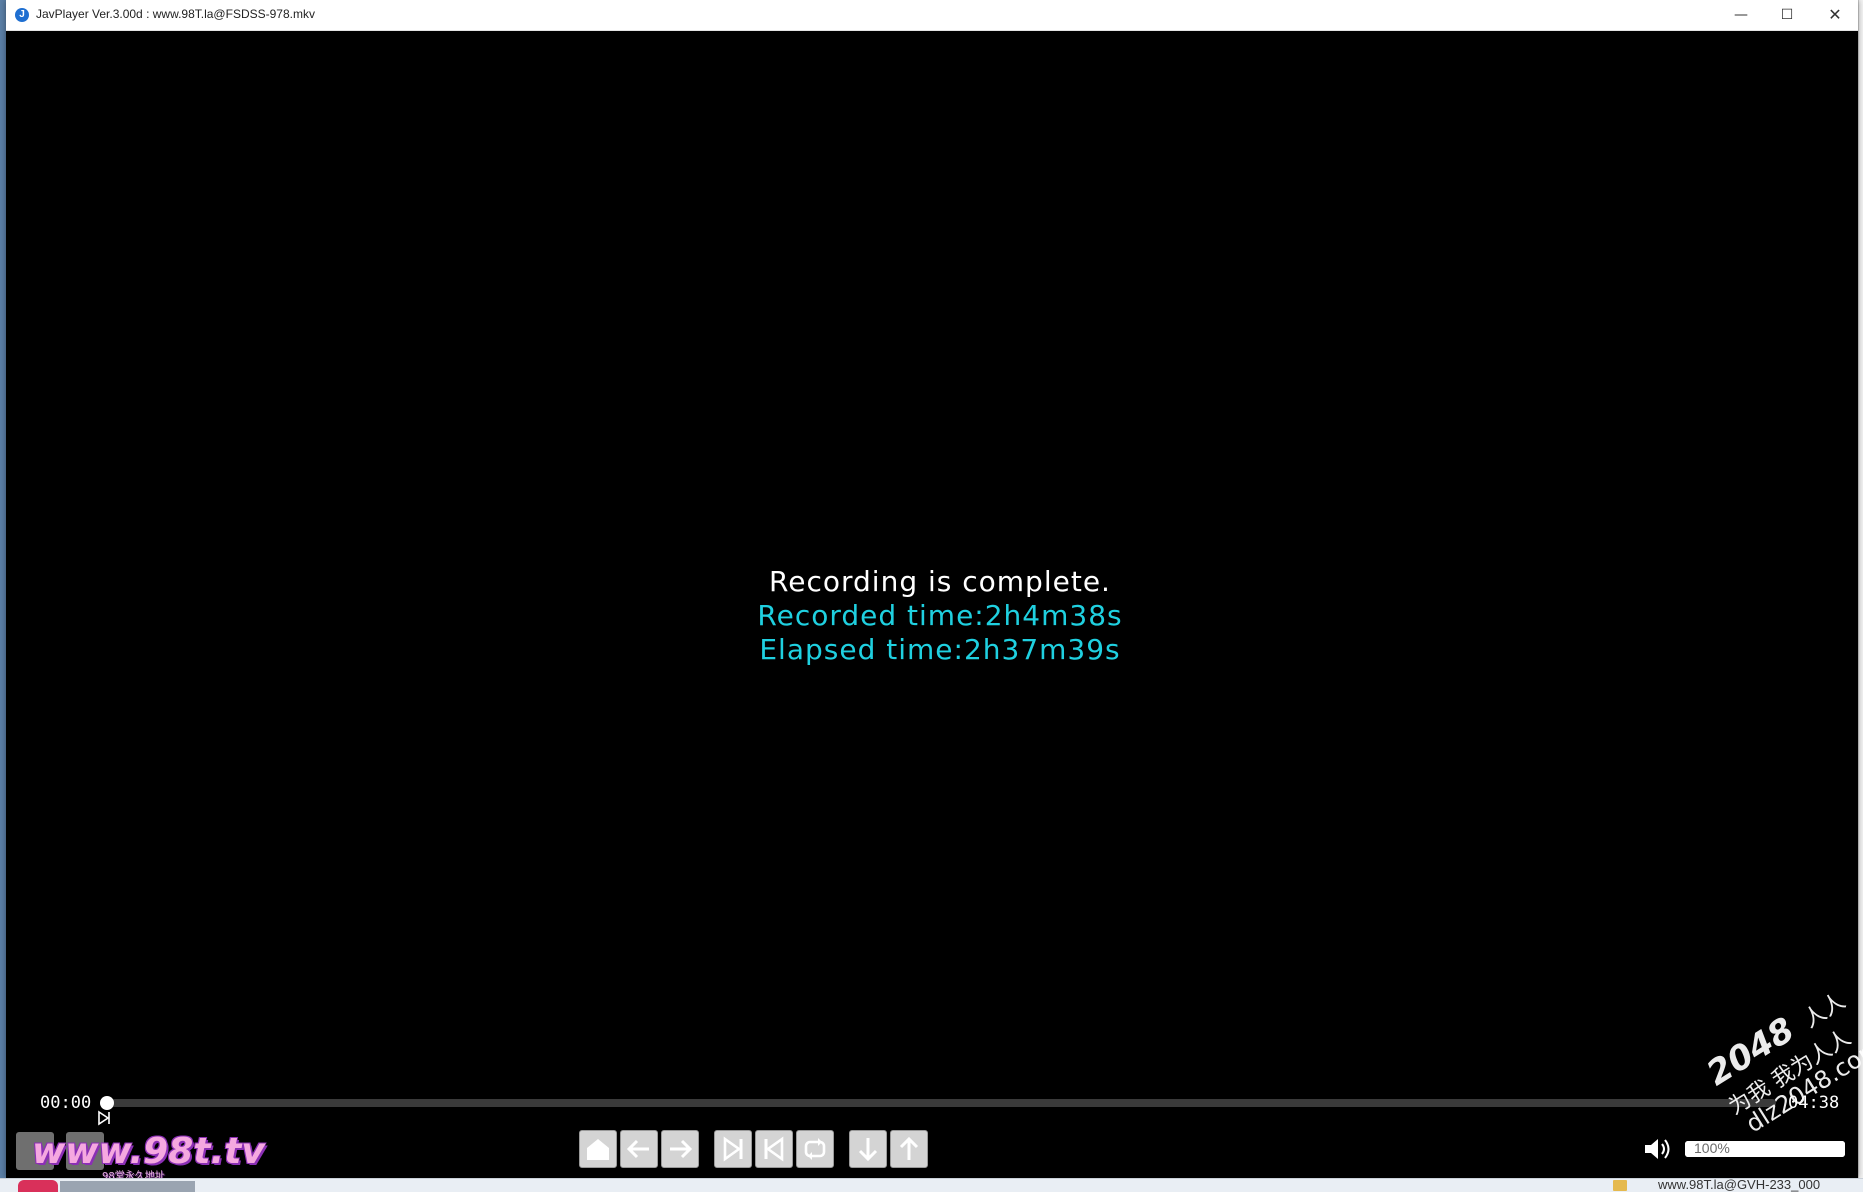 Image resolution: width=1863 pixels, height=1192 pixels. Describe the element at coordinates (22, 15) in the screenshot. I see `app-icon: J` at that location.